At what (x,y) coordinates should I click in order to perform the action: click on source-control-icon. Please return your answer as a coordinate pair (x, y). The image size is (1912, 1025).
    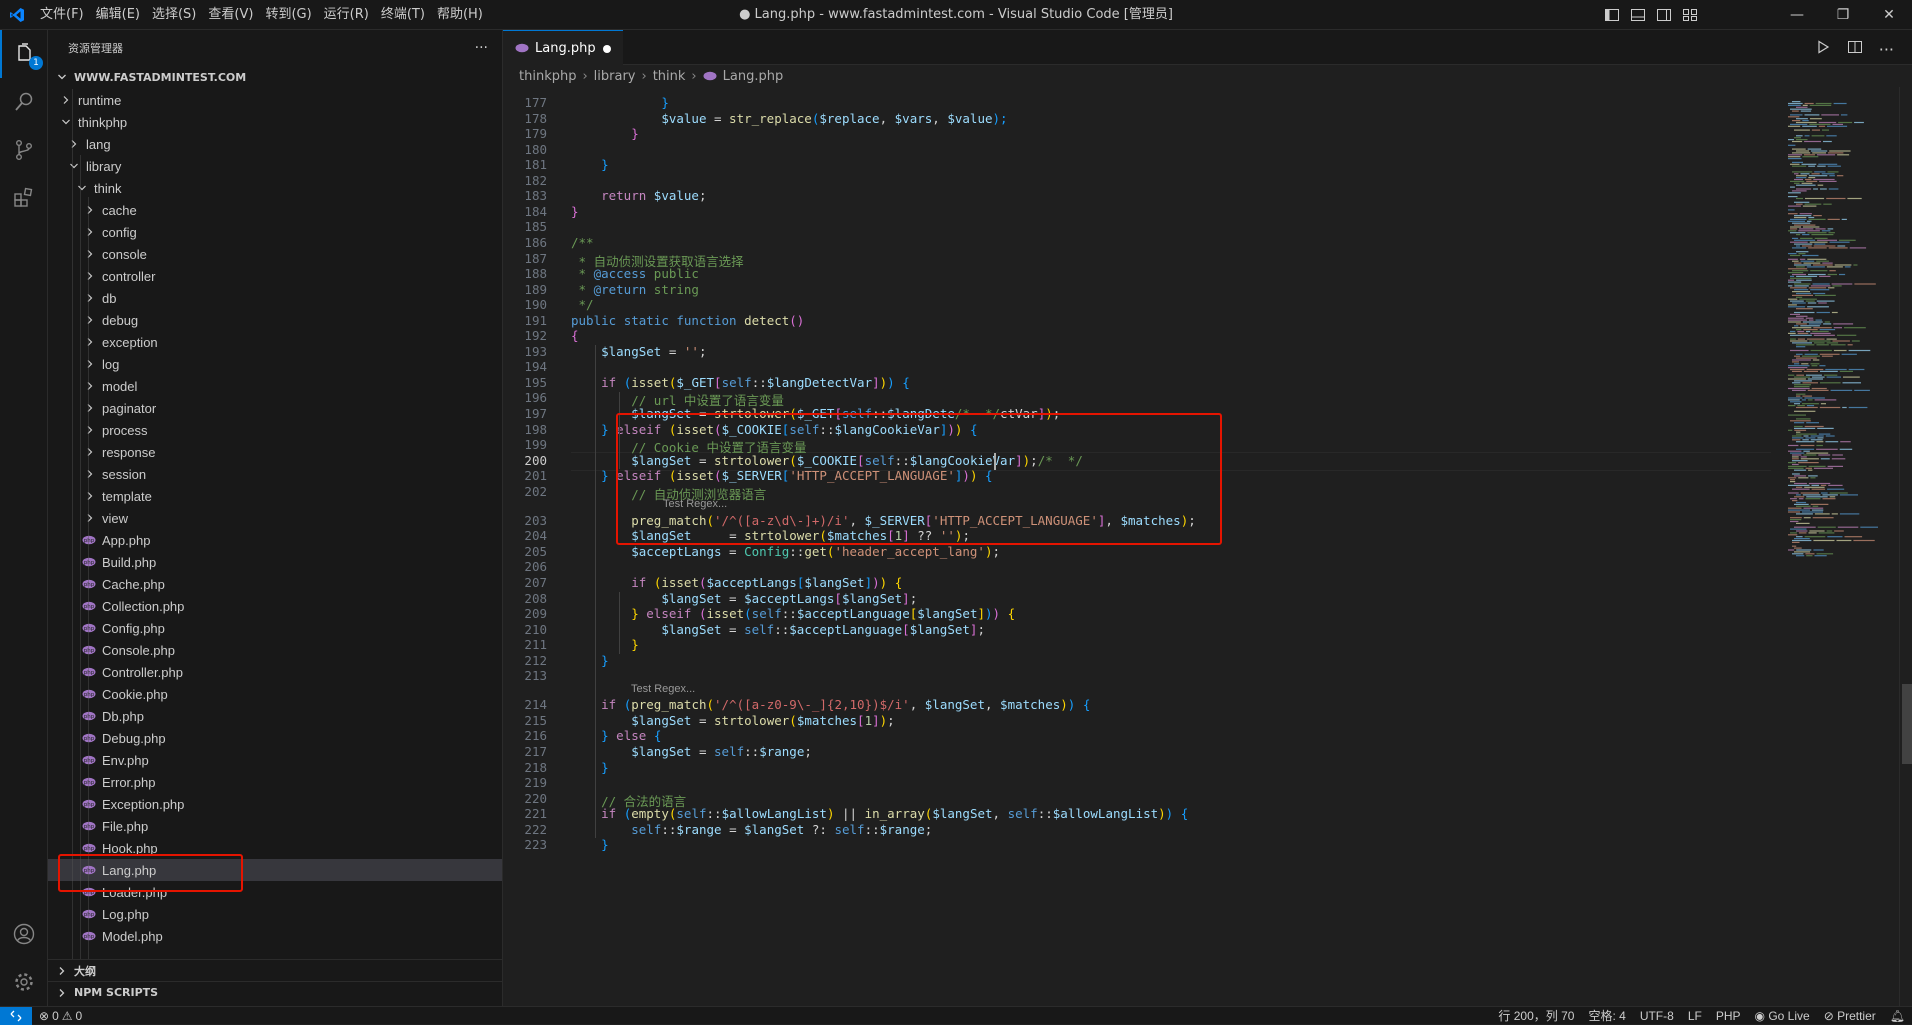
    Looking at the image, I should click on (24, 150).